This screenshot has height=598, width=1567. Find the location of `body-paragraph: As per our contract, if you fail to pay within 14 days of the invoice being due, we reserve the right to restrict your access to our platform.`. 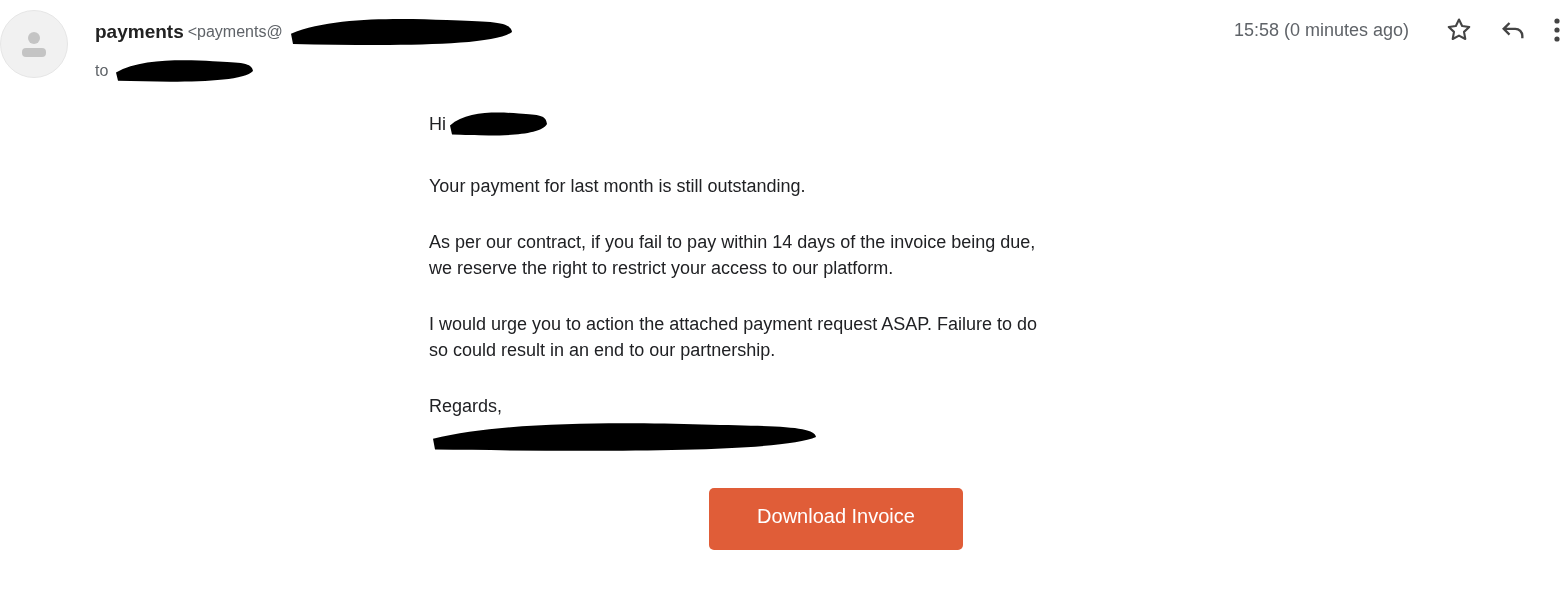

body-paragraph: As per our contract, if you fail to pay within 14 days of the invoice being due, we reserve the right to restrict your access to our platform. is located at coordinates (733, 255).